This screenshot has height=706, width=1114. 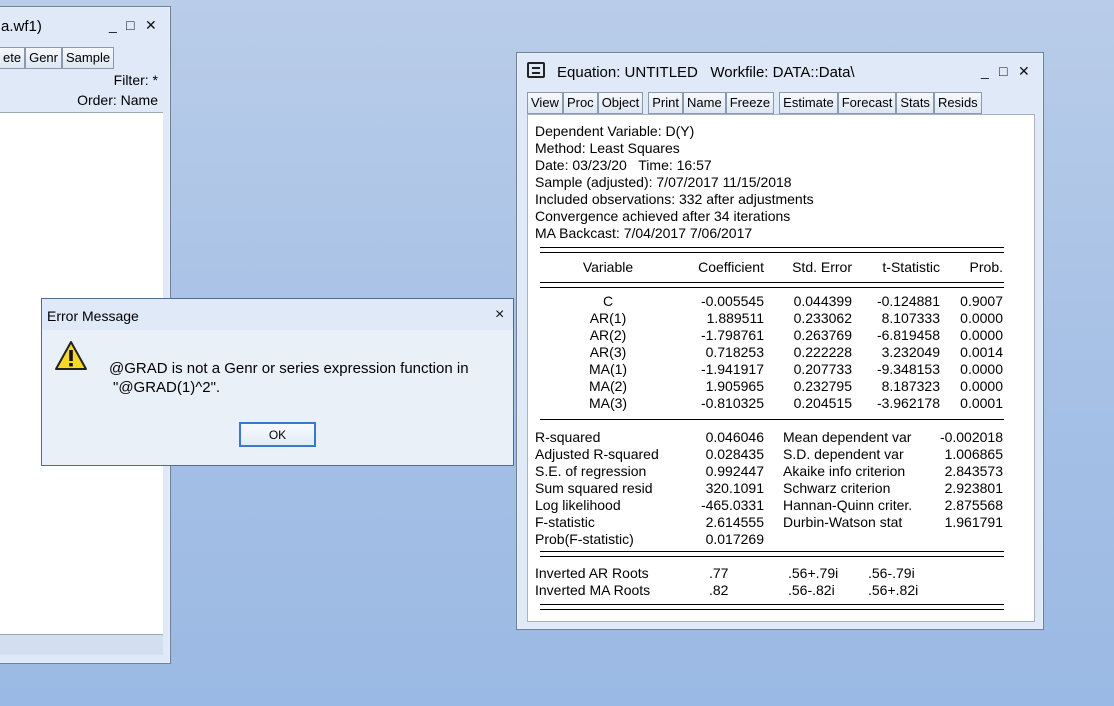 What do you see at coordinates (732, 505) in the screenshot?
I see `stat-value-cell: -465.0331` at bounding box center [732, 505].